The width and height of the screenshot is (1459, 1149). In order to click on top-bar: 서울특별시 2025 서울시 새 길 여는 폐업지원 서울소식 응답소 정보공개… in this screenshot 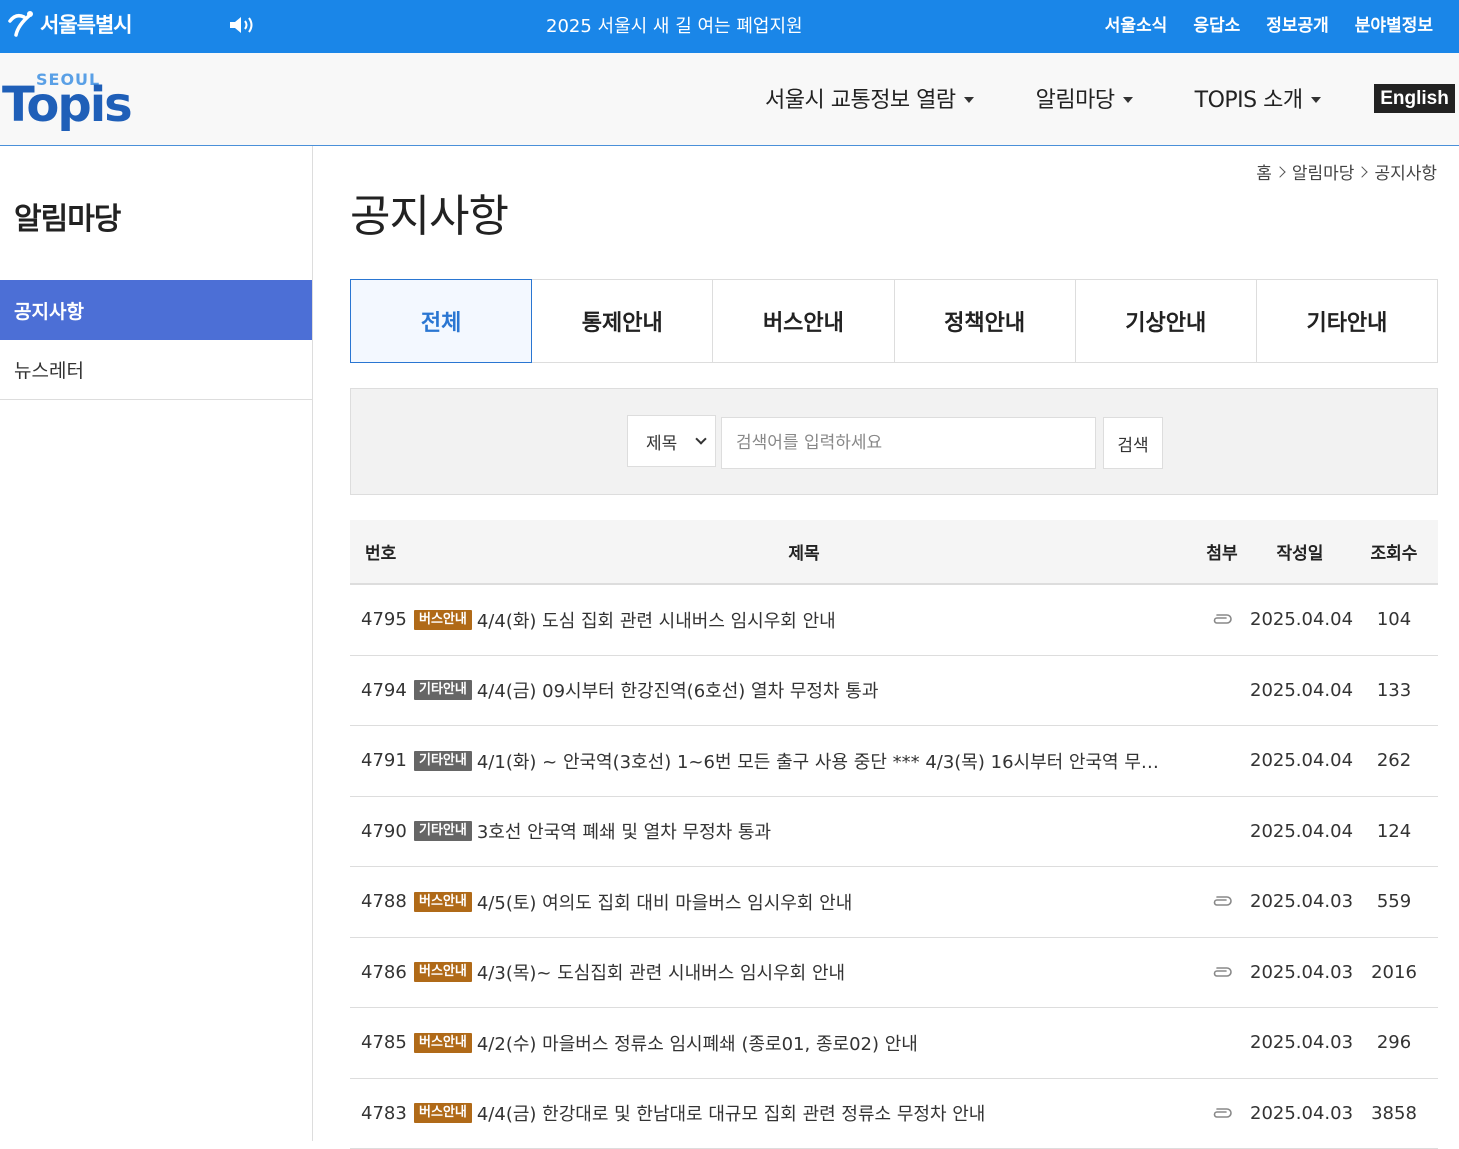, I will do `click(729, 26)`.